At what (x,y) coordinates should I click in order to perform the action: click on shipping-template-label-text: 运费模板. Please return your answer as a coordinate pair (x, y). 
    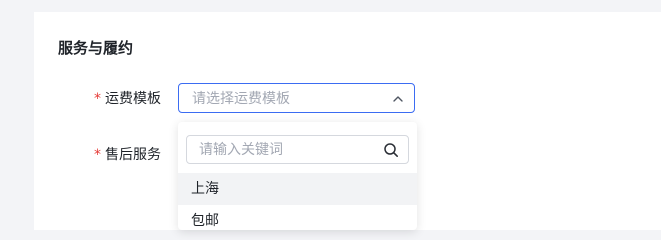
    Looking at the image, I should click on (133, 99).